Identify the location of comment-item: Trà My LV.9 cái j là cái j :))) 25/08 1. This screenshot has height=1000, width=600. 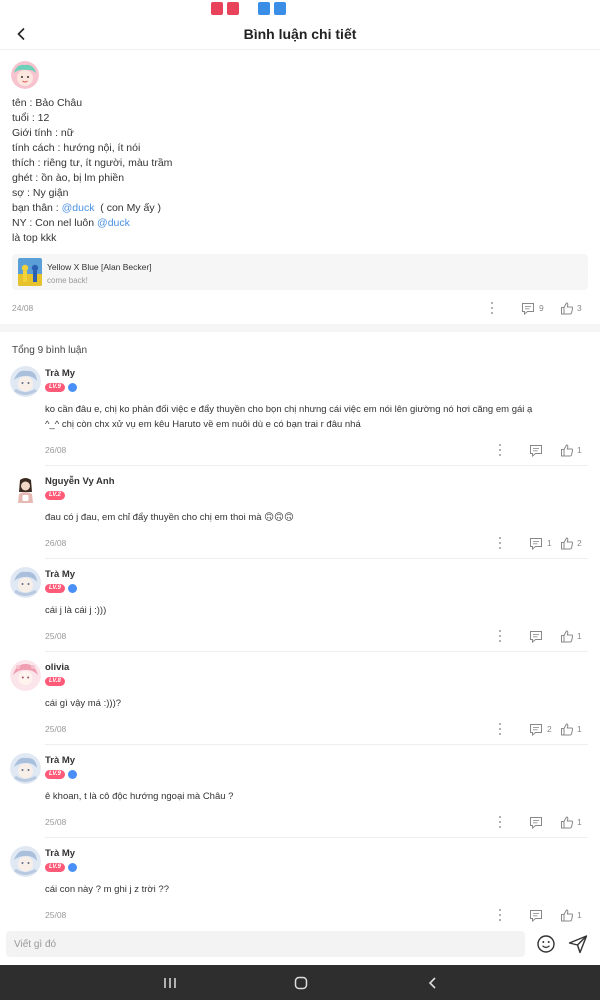
(300, 609).